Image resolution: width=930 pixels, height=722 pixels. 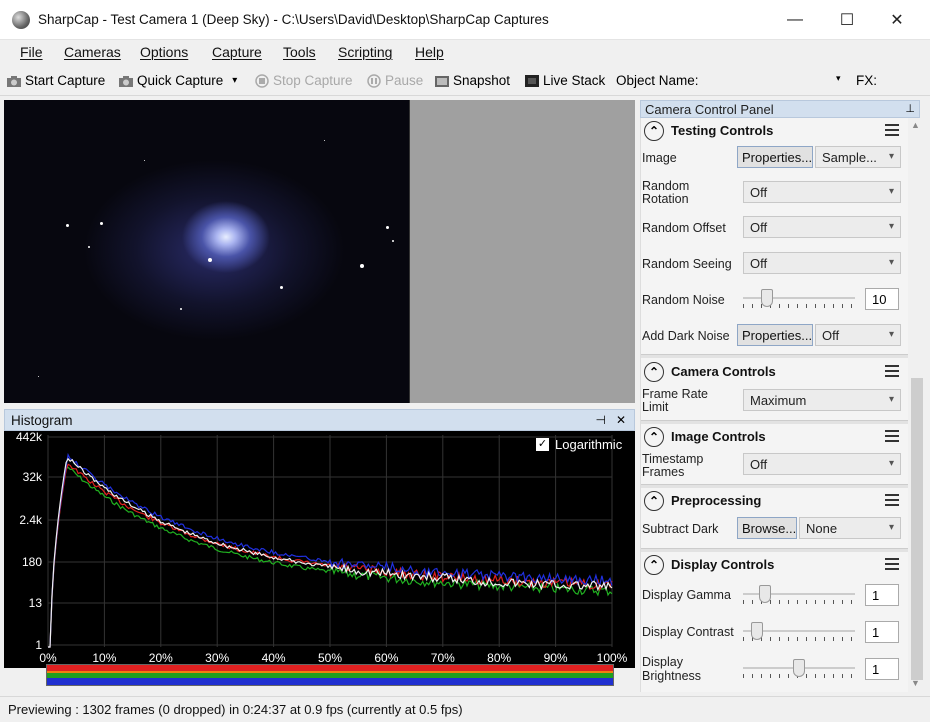 What do you see at coordinates (718, 436) in the screenshot?
I see `section-label: Image Controls` at bounding box center [718, 436].